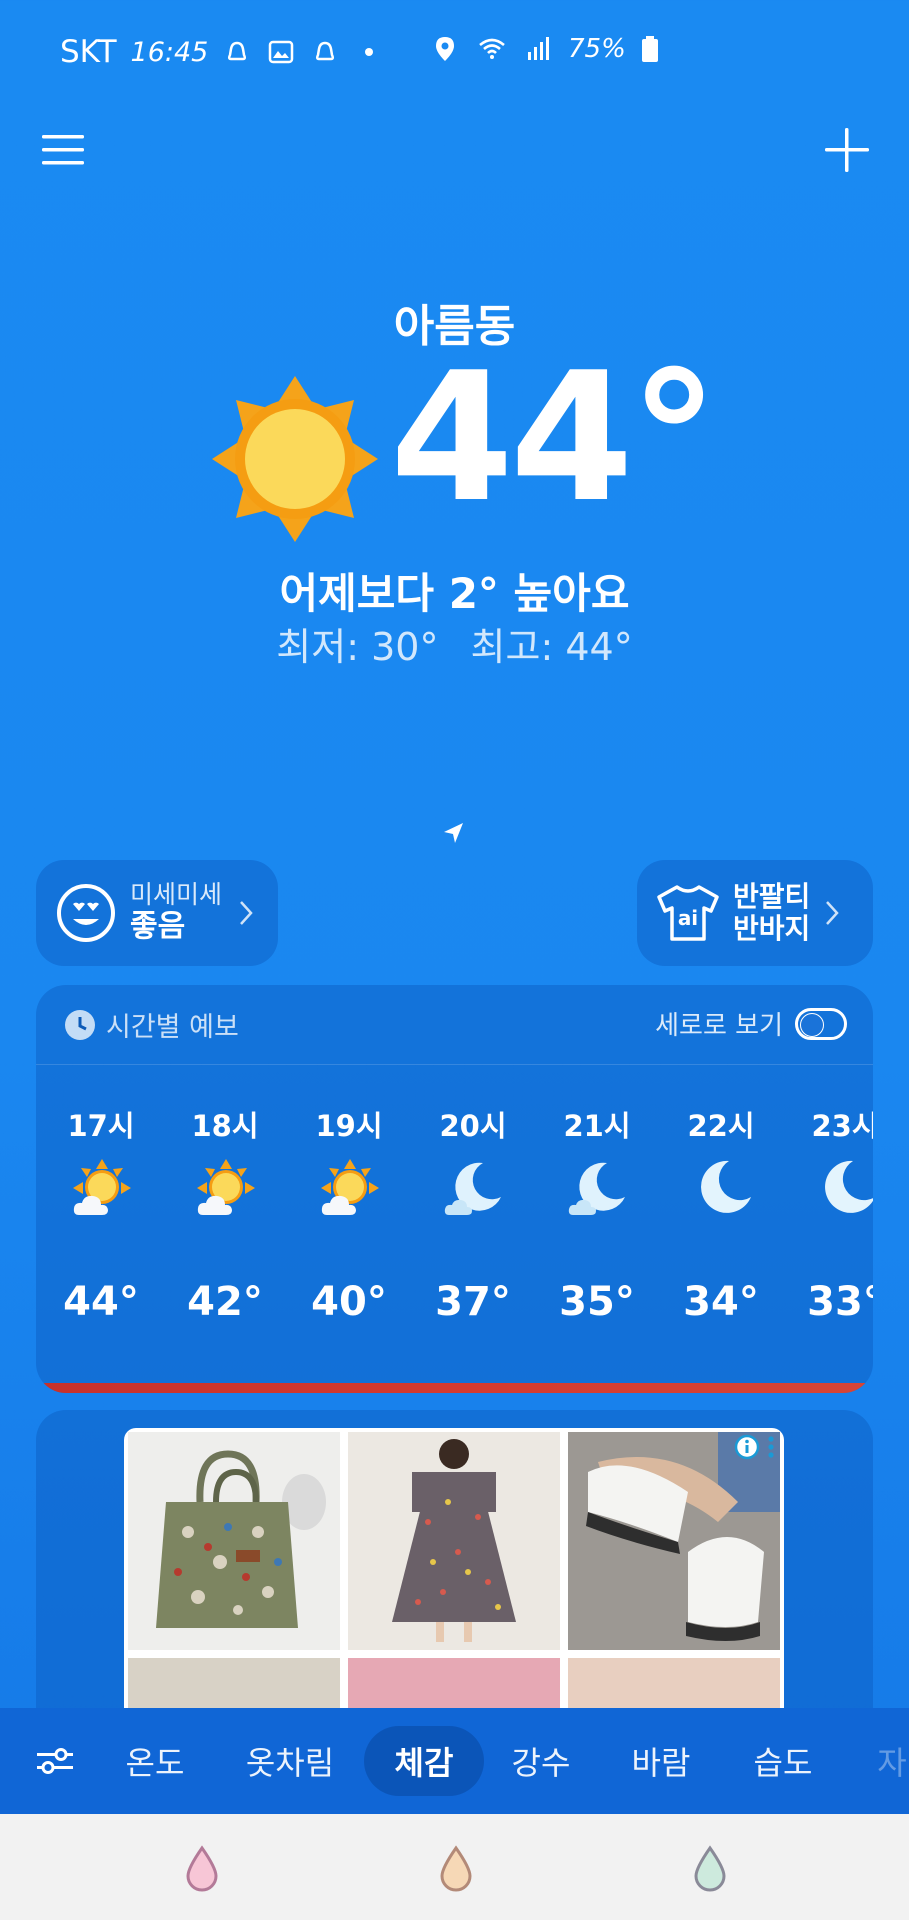 This screenshot has height=1920, width=909. Describe the element at coordinates (473, 1126) in the screenshot. I see `hour-time: 20시` at that location.